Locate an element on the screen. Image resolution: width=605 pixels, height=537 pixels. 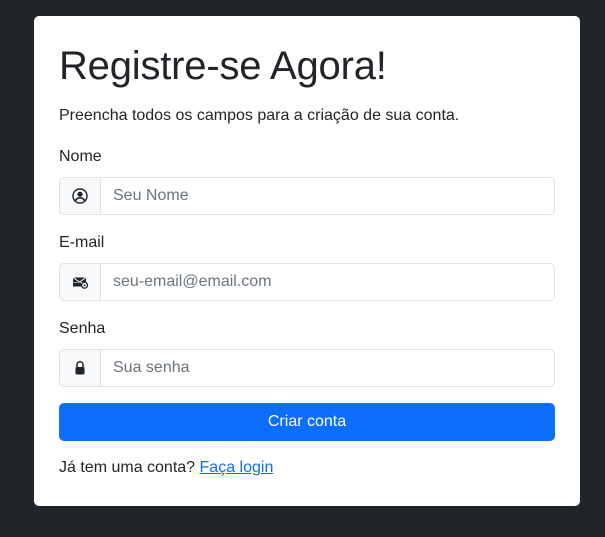
password-input-group is located at coordinates (307, 368).